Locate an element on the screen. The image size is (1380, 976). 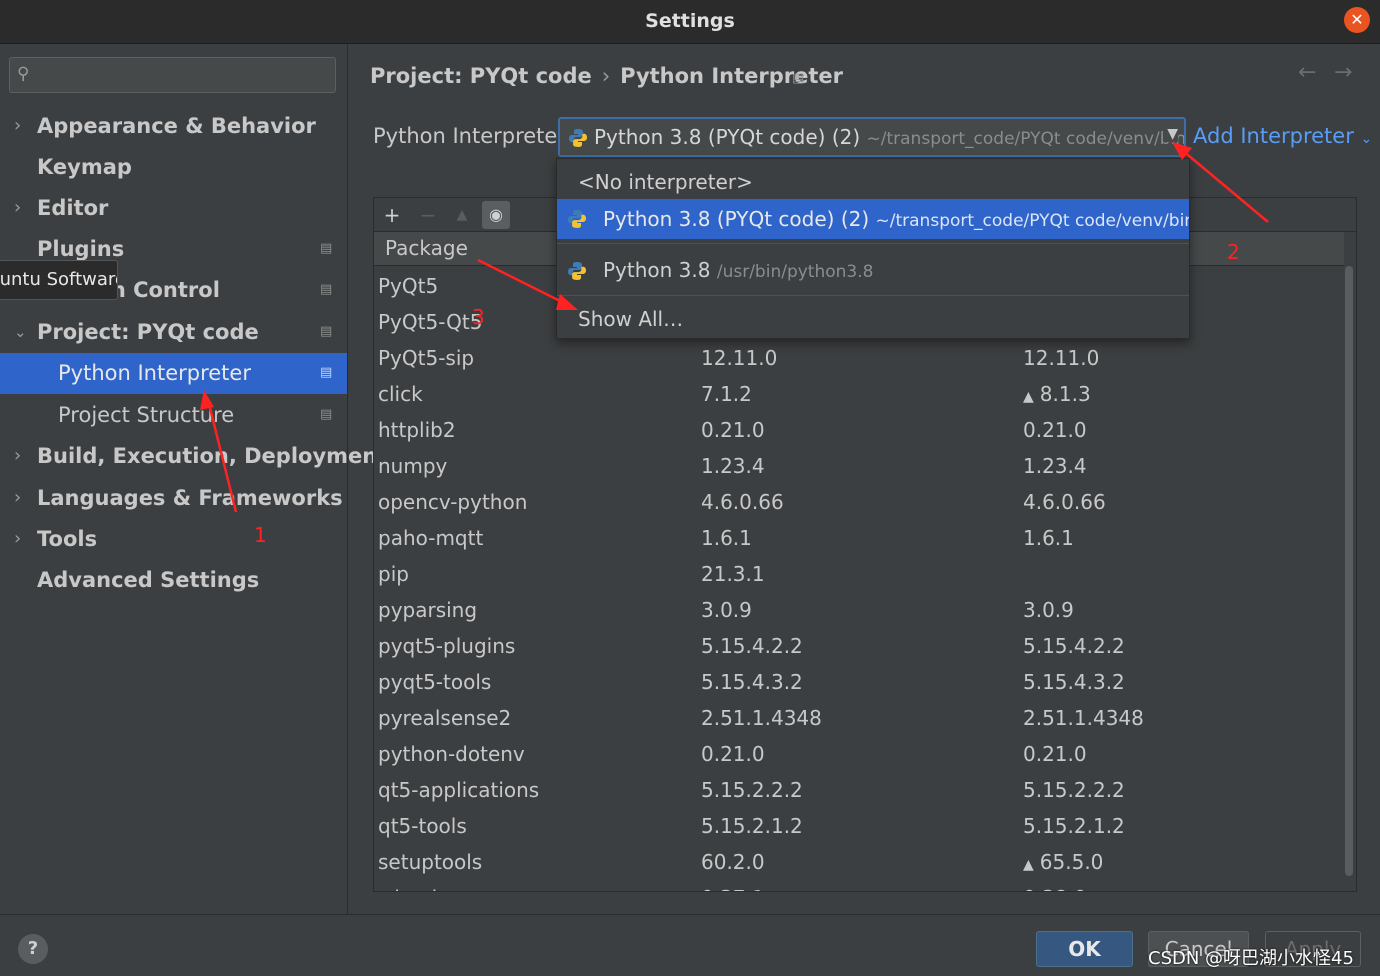
sidebar-item-languages: › Languages & Frameworks is located at coordinates (173, 498).